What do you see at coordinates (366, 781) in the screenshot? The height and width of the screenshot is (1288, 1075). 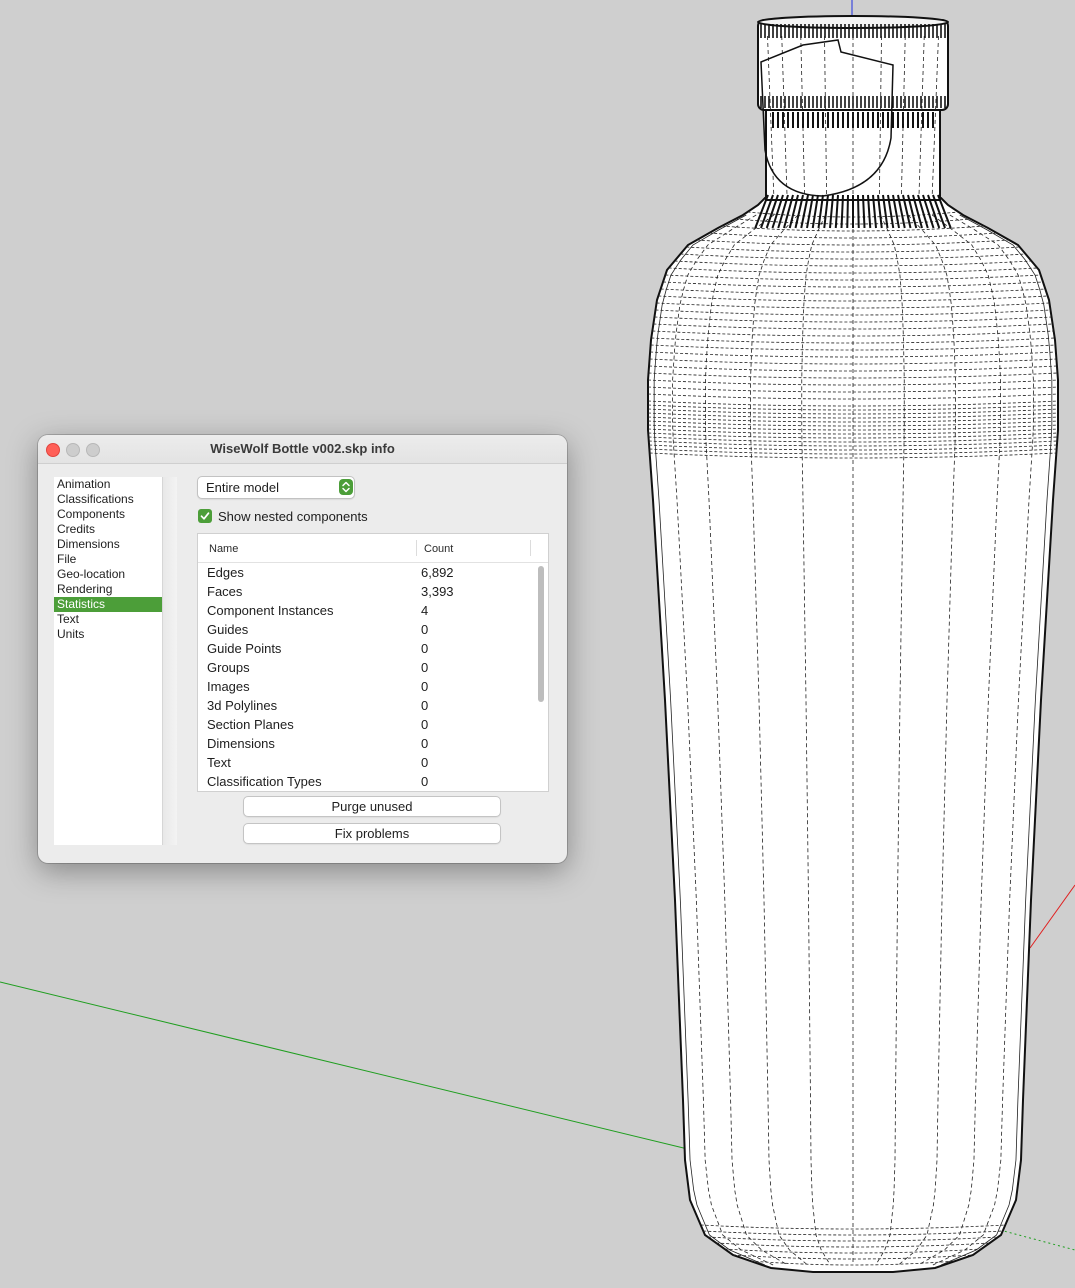 I see `table-row: Classification Types 0` at bounding box center [366, 781].